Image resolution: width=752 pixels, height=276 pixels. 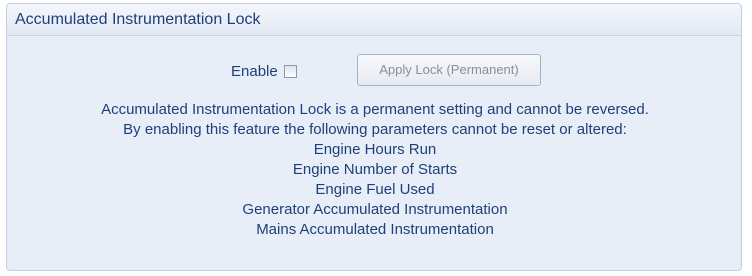 I want to click on panel-title: Accumulated Instrumentation Lock, so click(x=374, y=20).